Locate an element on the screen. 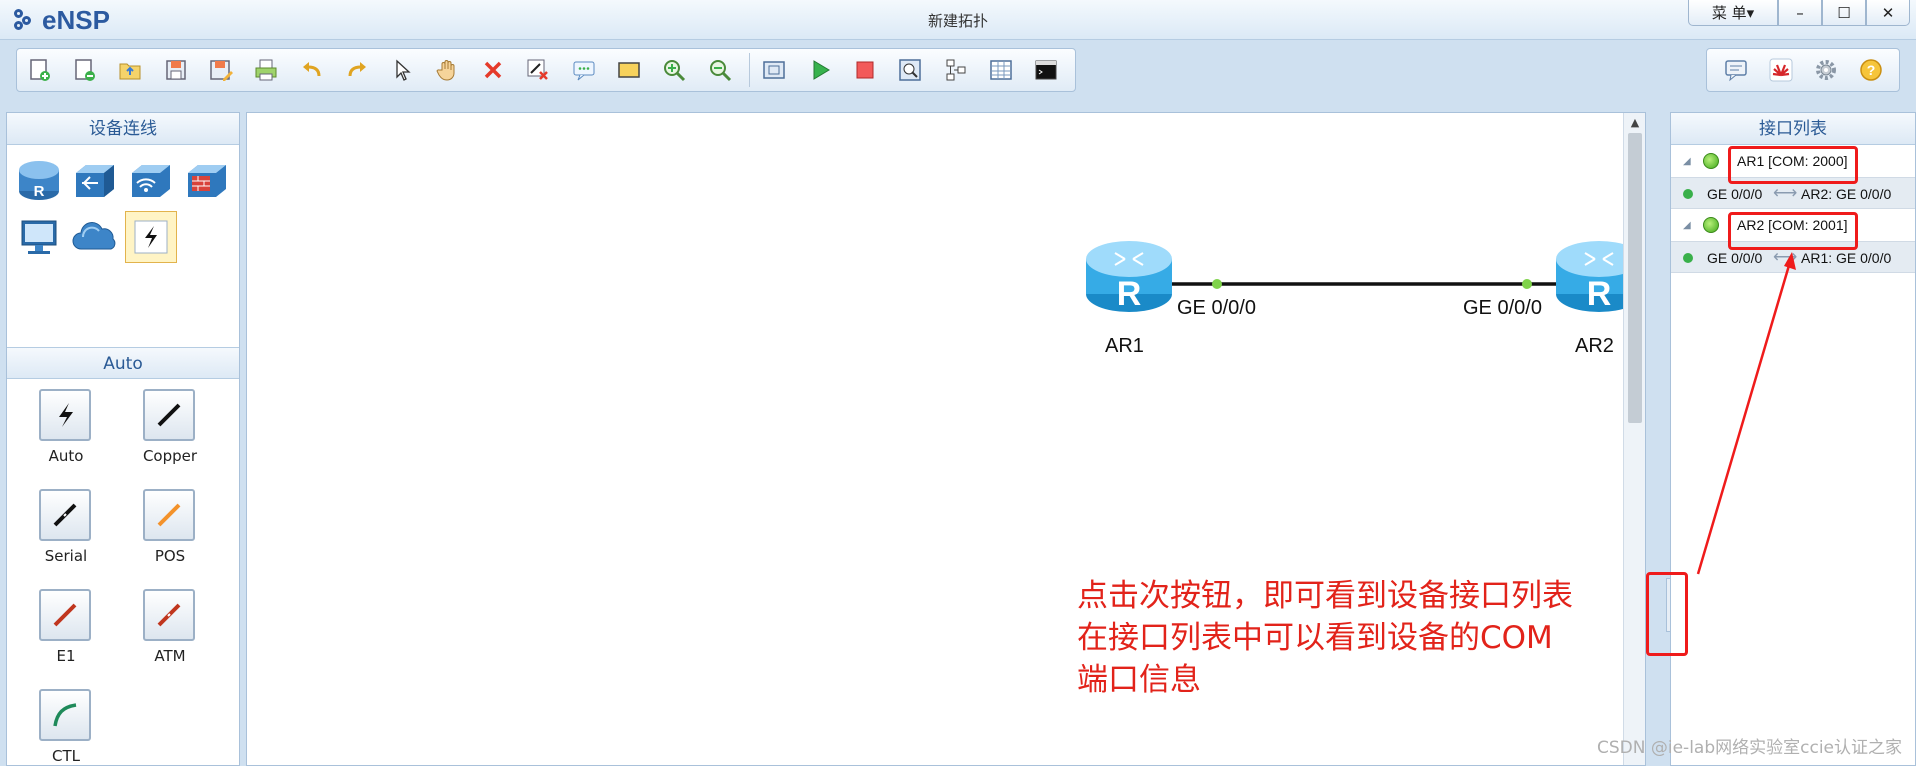 The height and width of the screenshot is (766, 1916). text-icon is located at coordinates (583, 70).